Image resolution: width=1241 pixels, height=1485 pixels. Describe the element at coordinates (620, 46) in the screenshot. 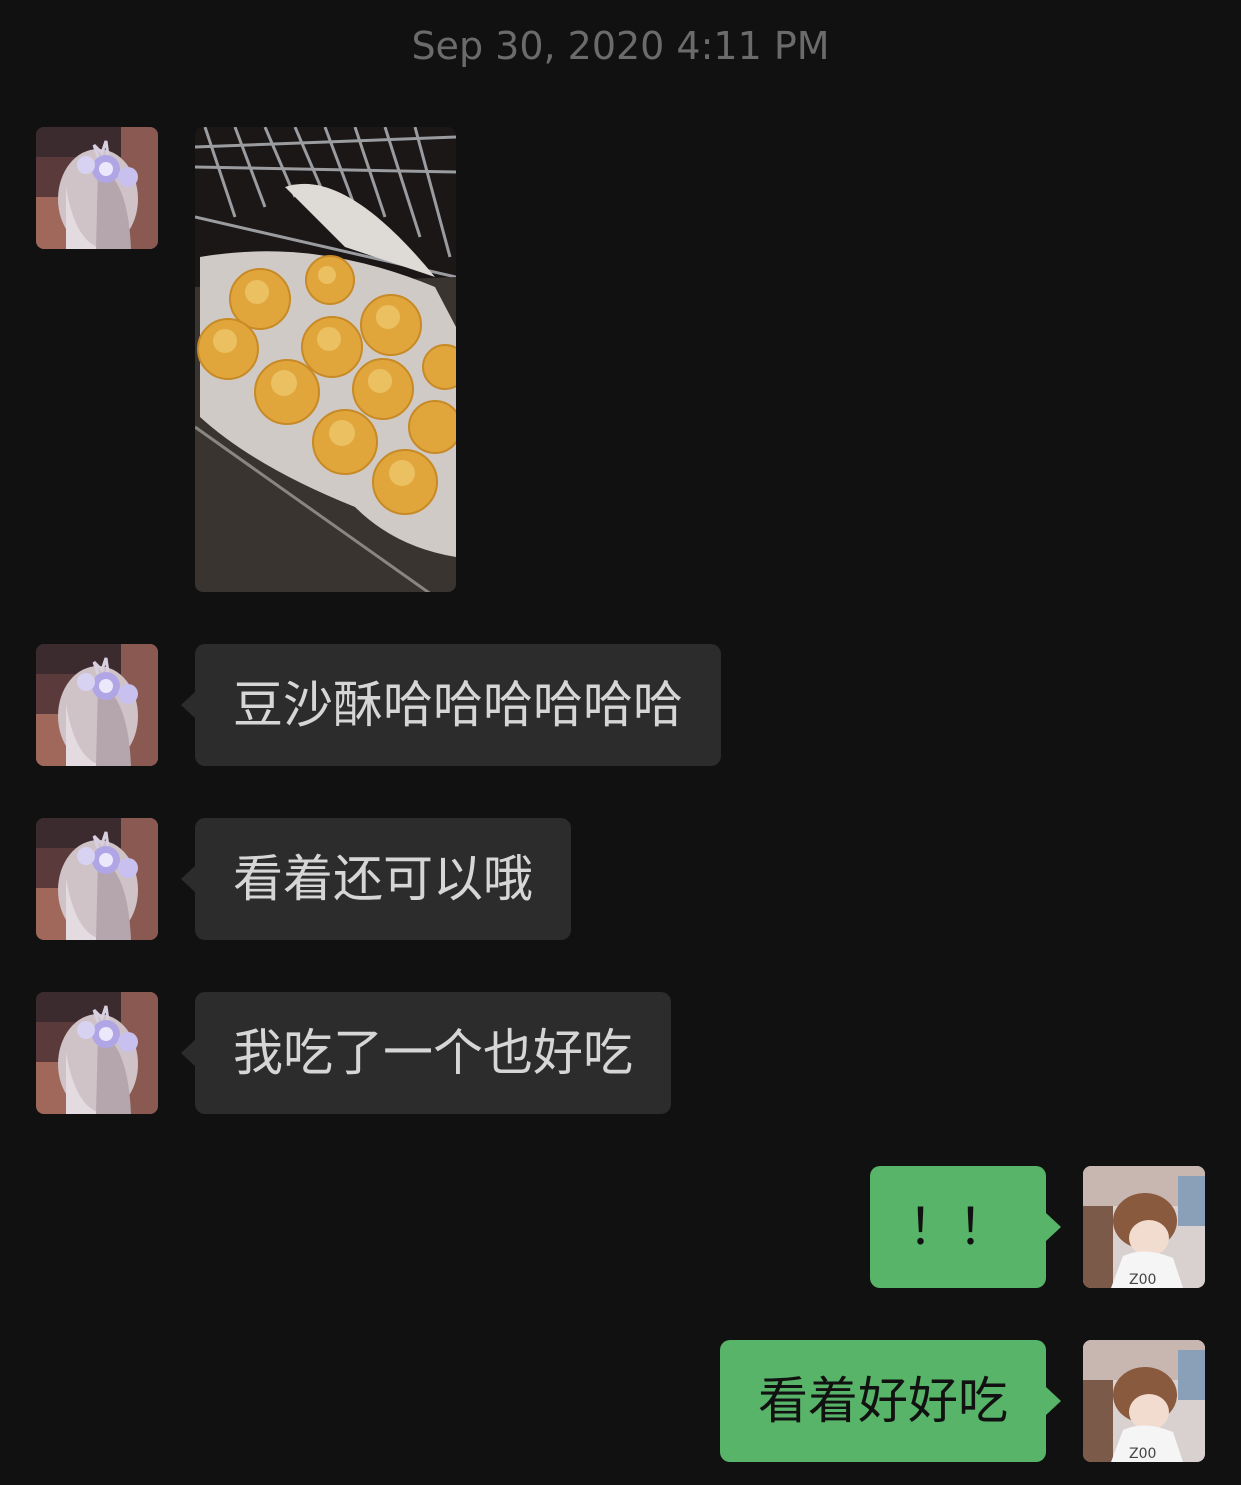

I see `message-timestamp: Sep 30, 2020 4:11 PM` at that location.